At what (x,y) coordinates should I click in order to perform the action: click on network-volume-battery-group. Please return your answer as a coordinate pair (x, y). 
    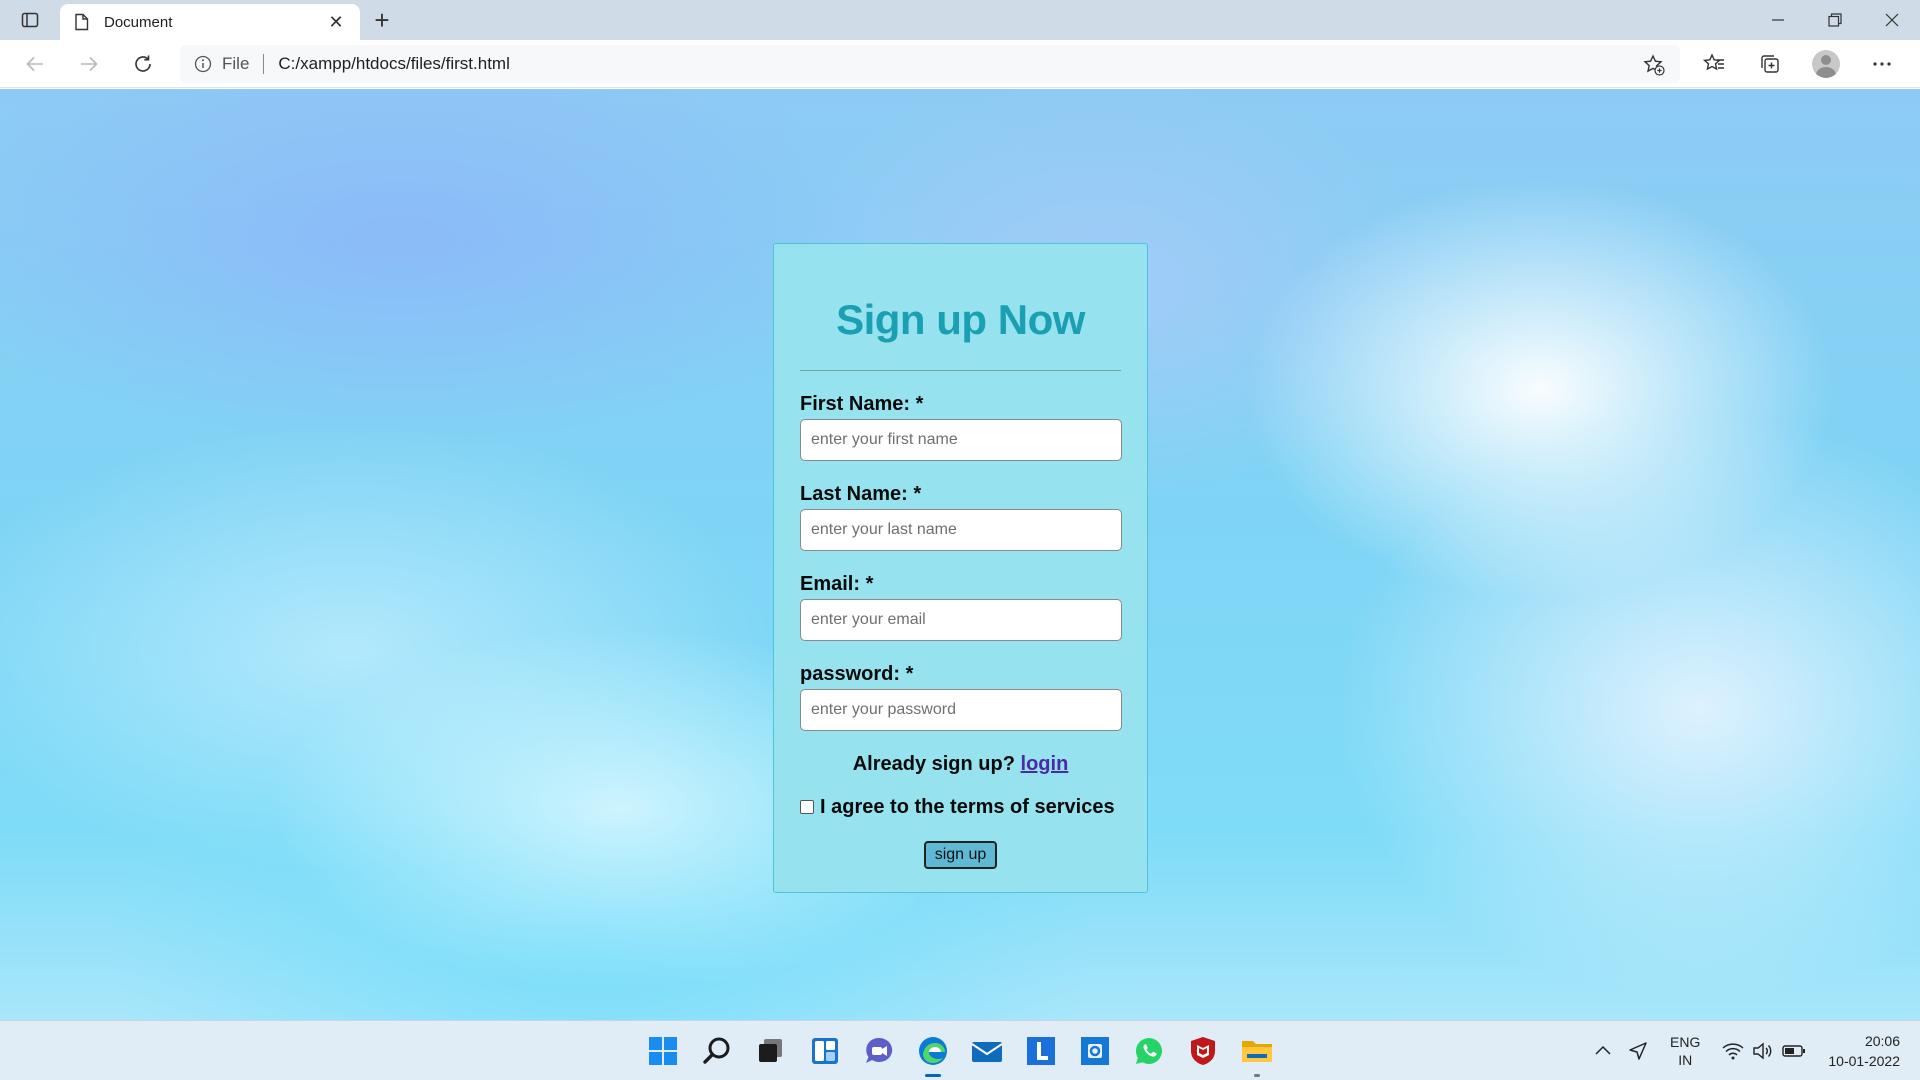
    Looking at the image, I should click on (1764, 1050).